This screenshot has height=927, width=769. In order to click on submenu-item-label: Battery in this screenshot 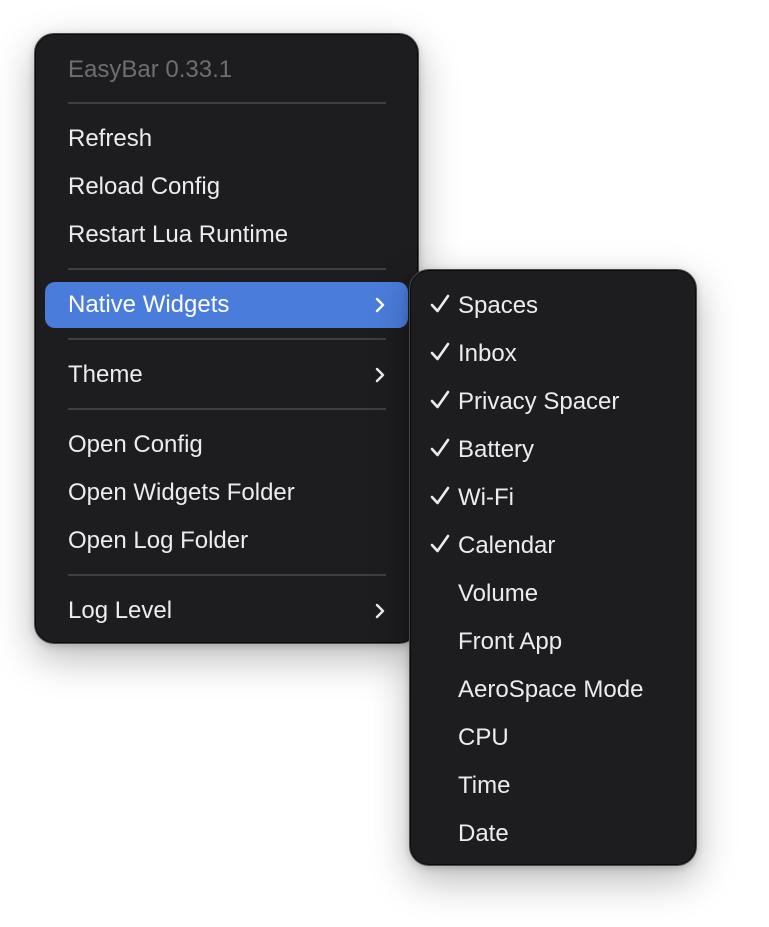, I will do `click(496, 449)`.